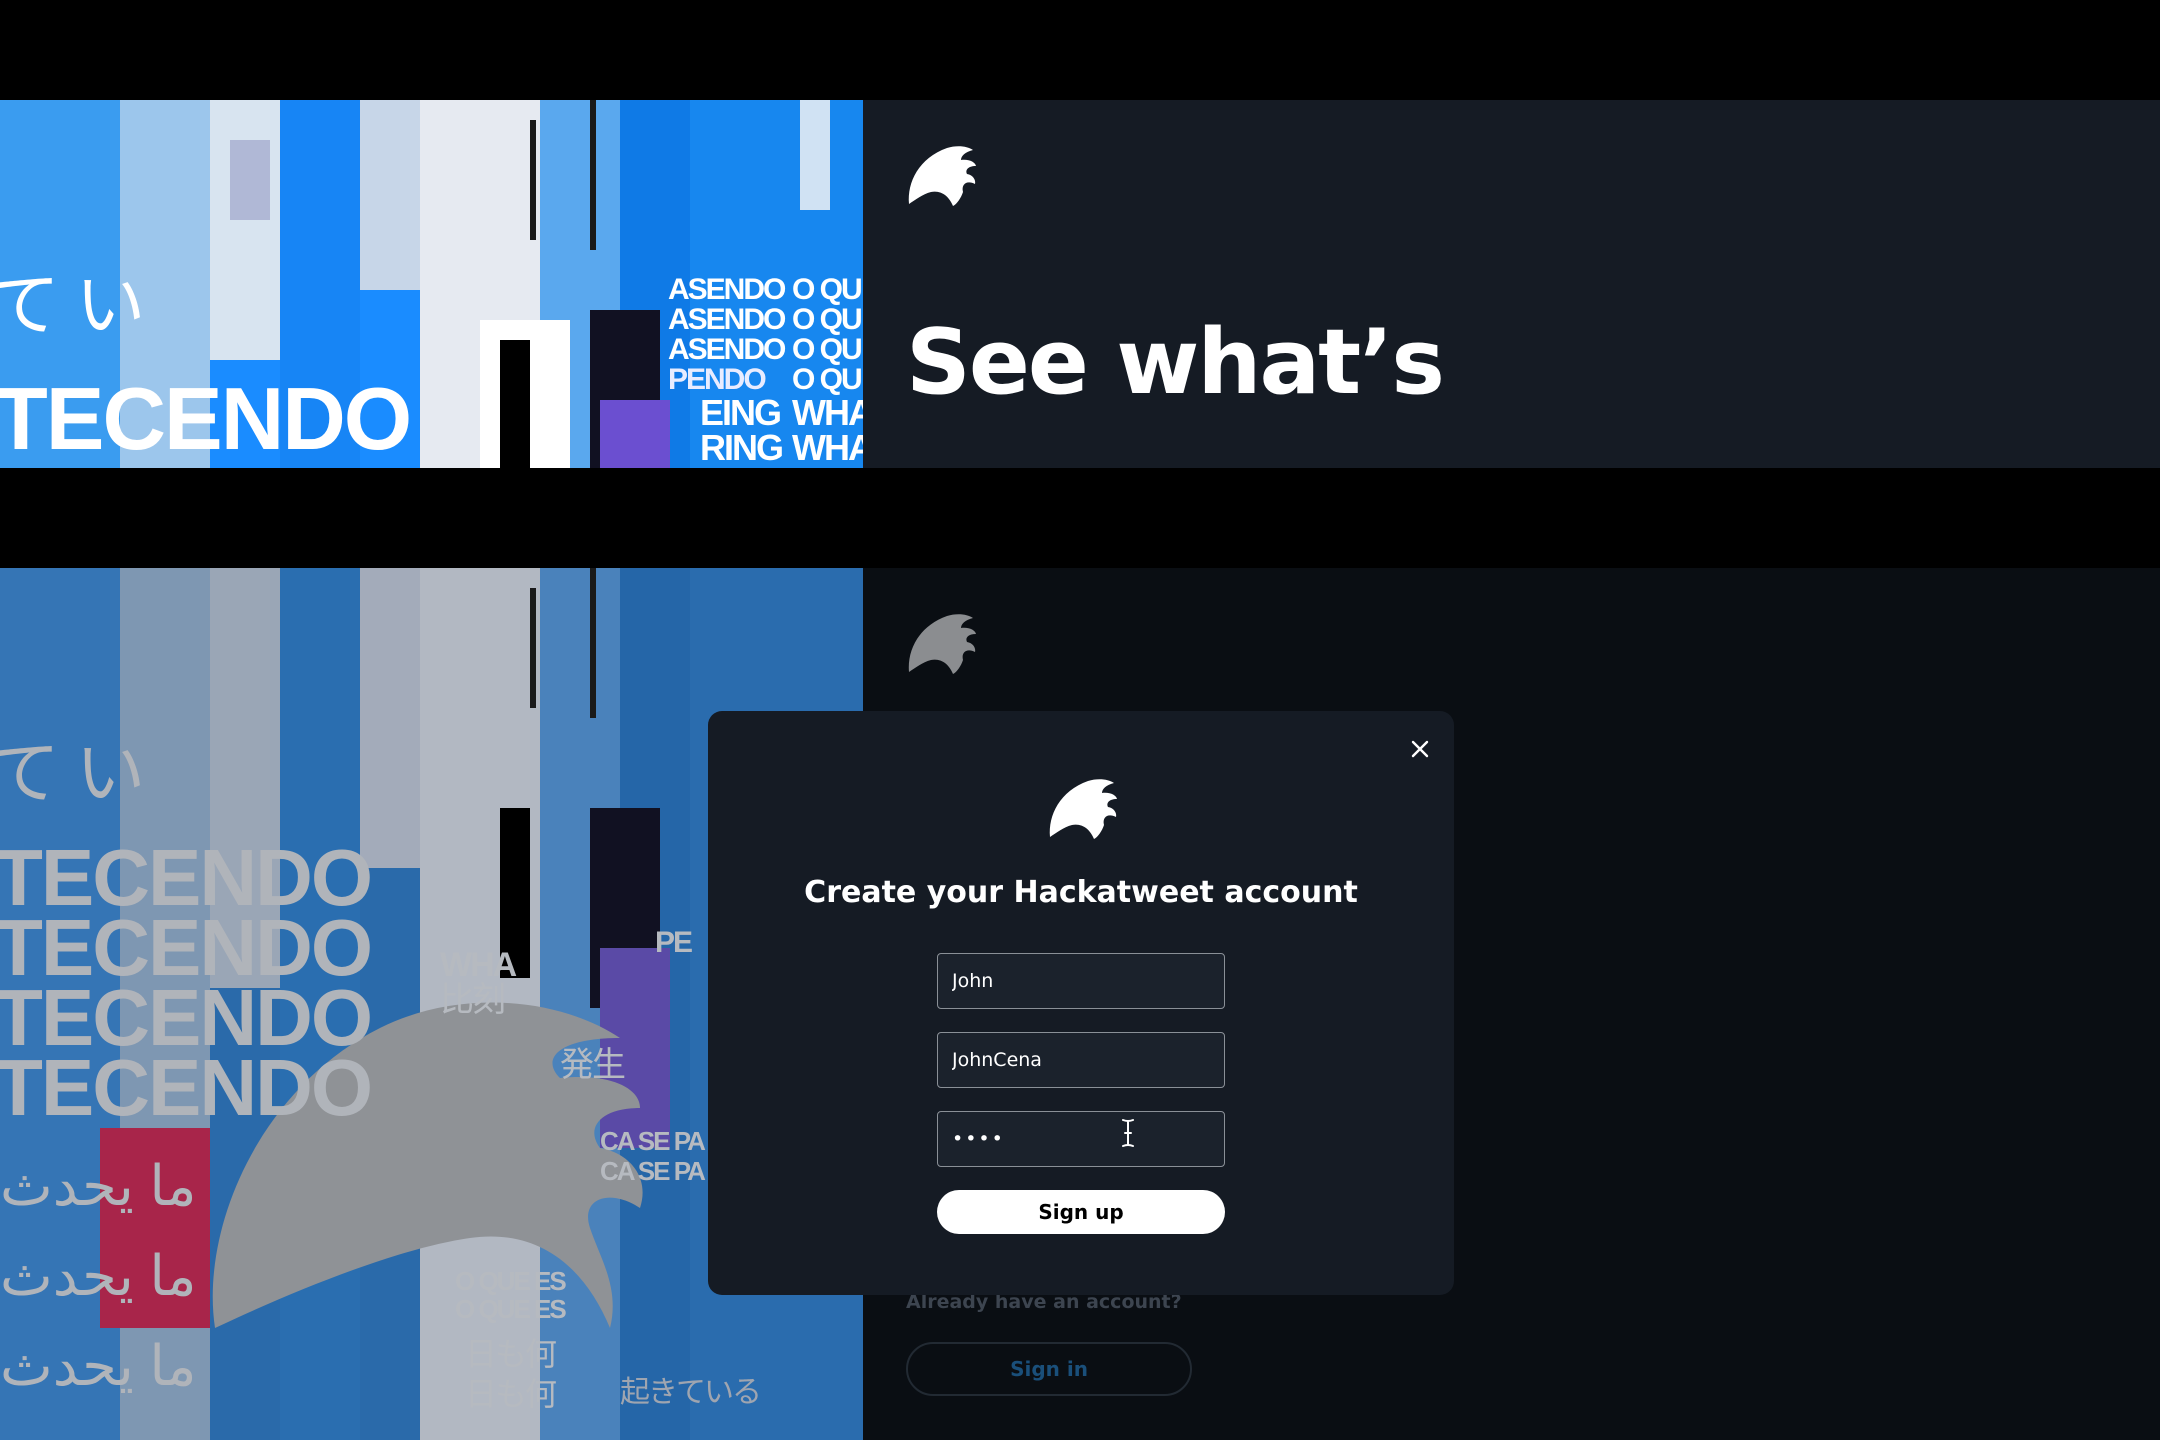 Image resolution: width=2160 pixels, height=1440 pixels. What do you see at coordinates (691, 1392) in the screenshot?
I see `art-text: 起きている` at bounding box center [691, 1392].